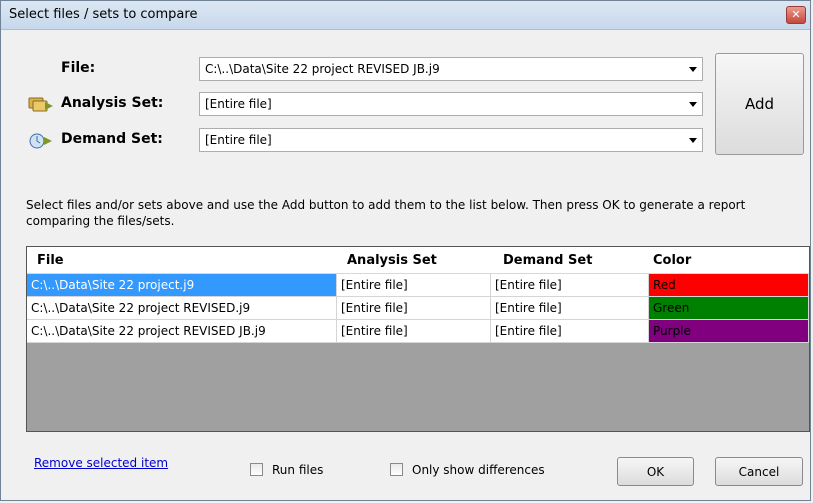  I want to click on header-demand-set: Demand Set, so click(547, 260).